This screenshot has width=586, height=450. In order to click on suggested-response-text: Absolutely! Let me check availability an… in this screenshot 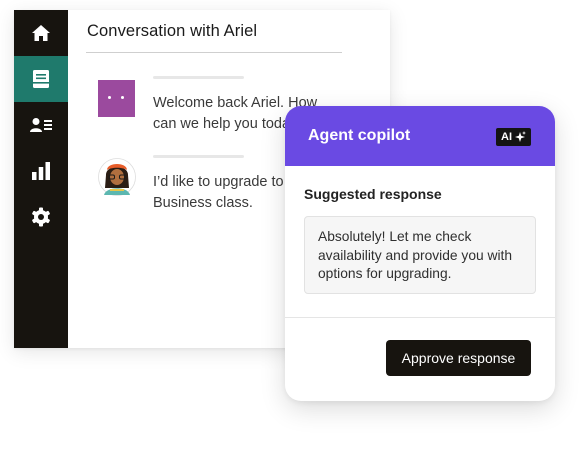, I will do `click(420, 255)`.